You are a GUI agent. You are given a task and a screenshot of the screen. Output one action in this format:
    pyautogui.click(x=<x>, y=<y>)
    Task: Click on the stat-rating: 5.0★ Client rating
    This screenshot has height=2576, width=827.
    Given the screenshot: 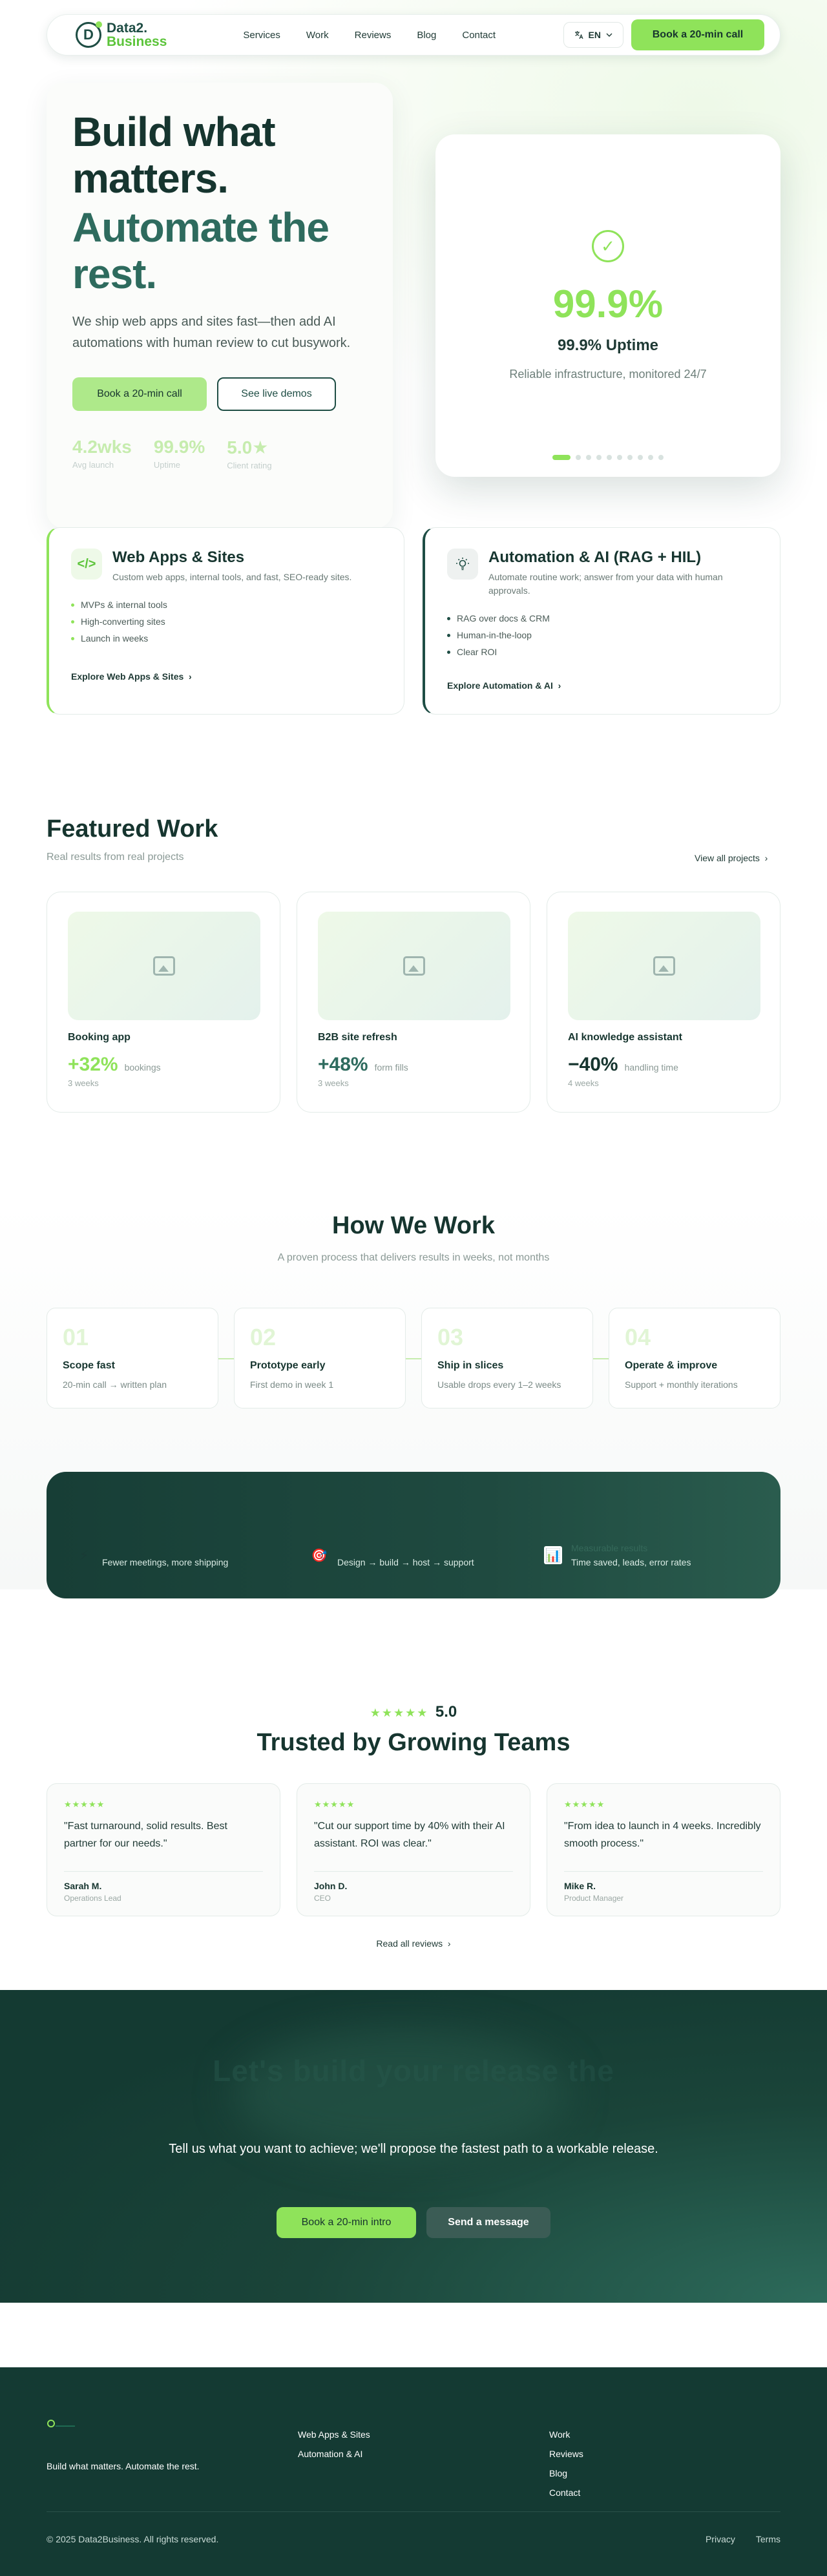 What is the action you would take?
    pyautogui.click(x=249, y=453)
    